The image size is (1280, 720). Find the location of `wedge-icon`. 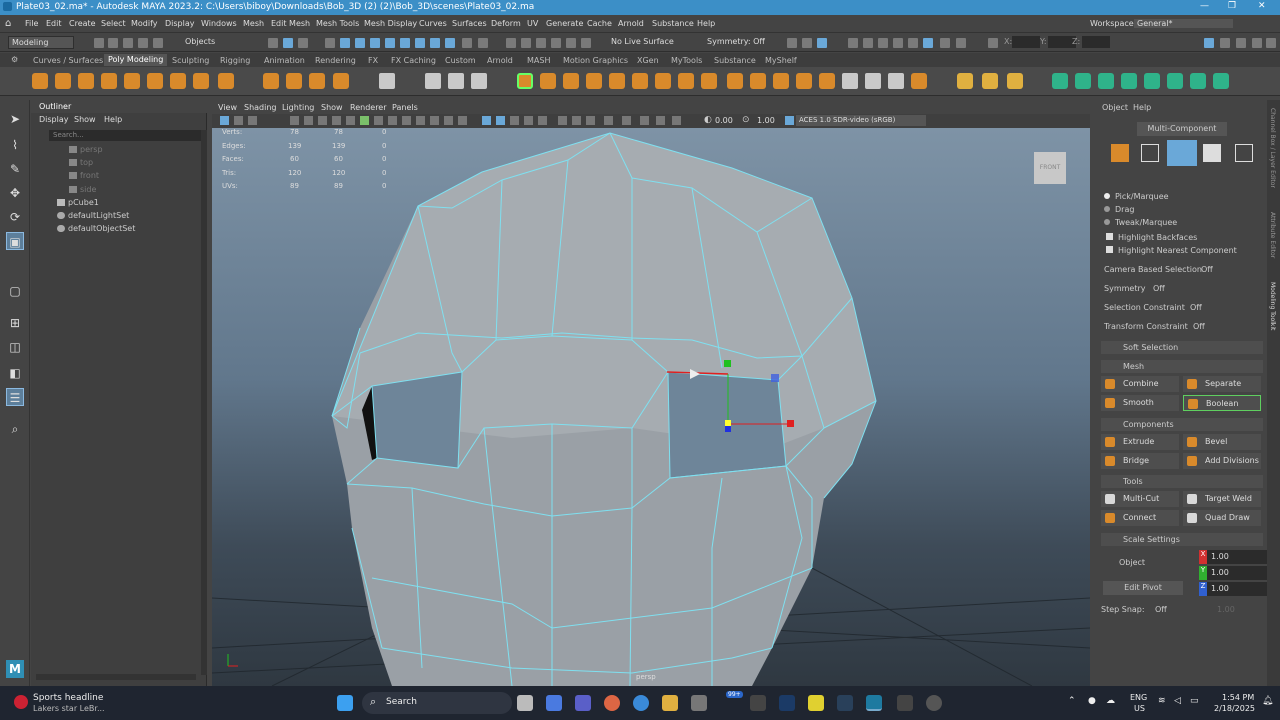

wedge-icon is located at coordinates (827, 81).